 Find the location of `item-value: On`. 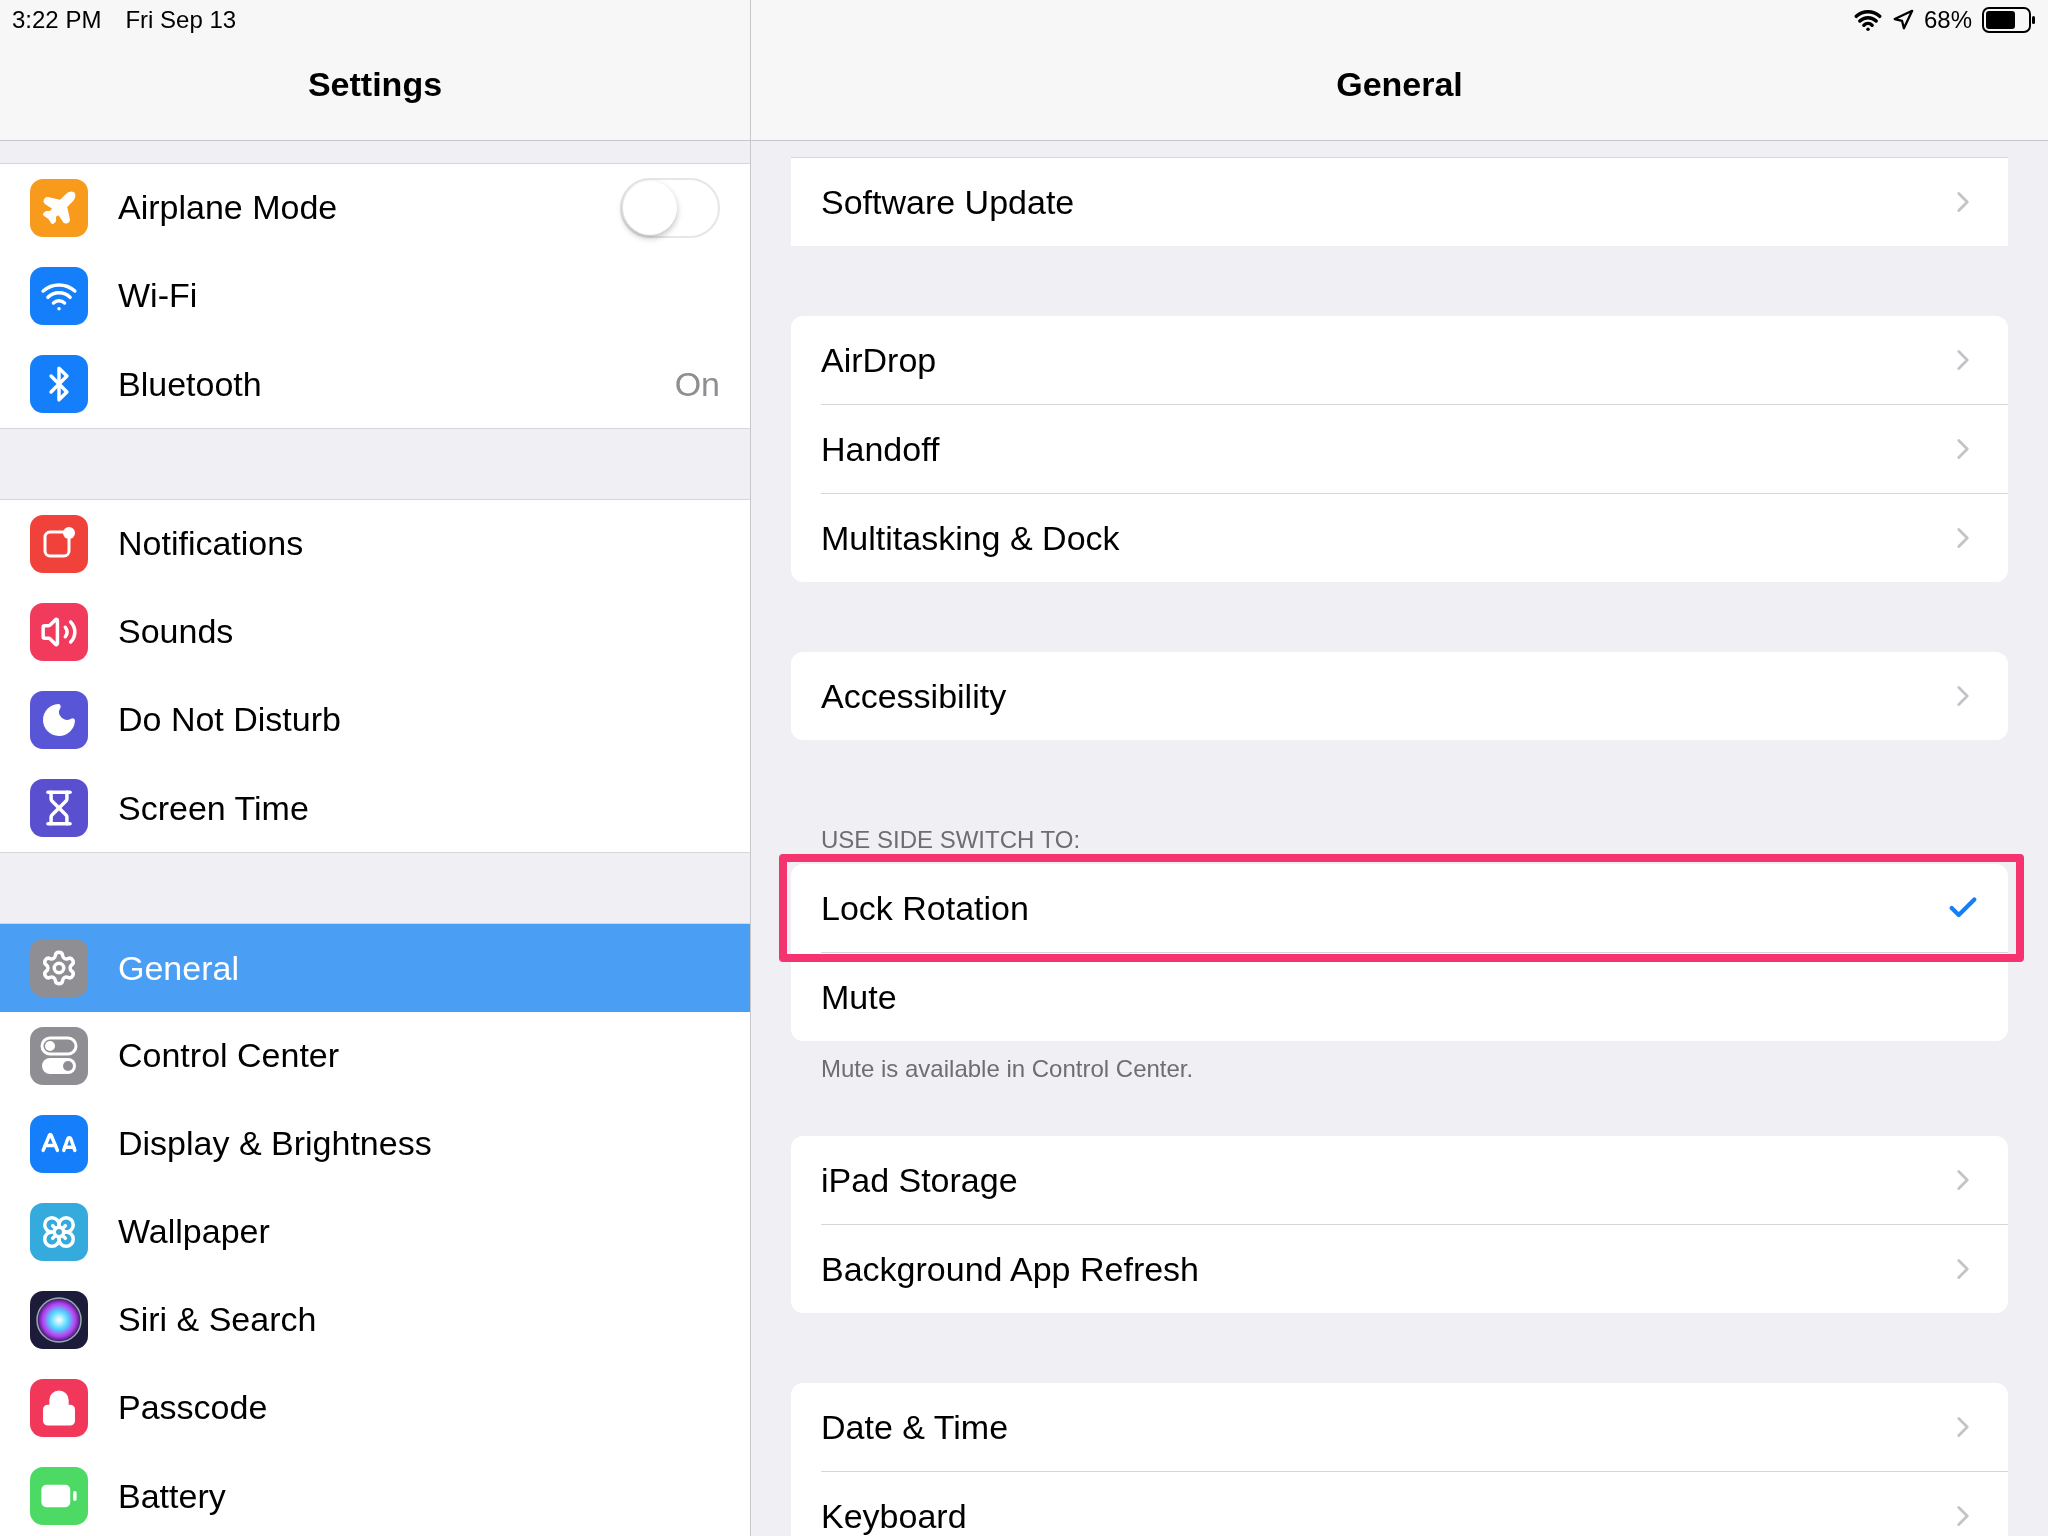

item-value: On is located at coordinates (697, 384).